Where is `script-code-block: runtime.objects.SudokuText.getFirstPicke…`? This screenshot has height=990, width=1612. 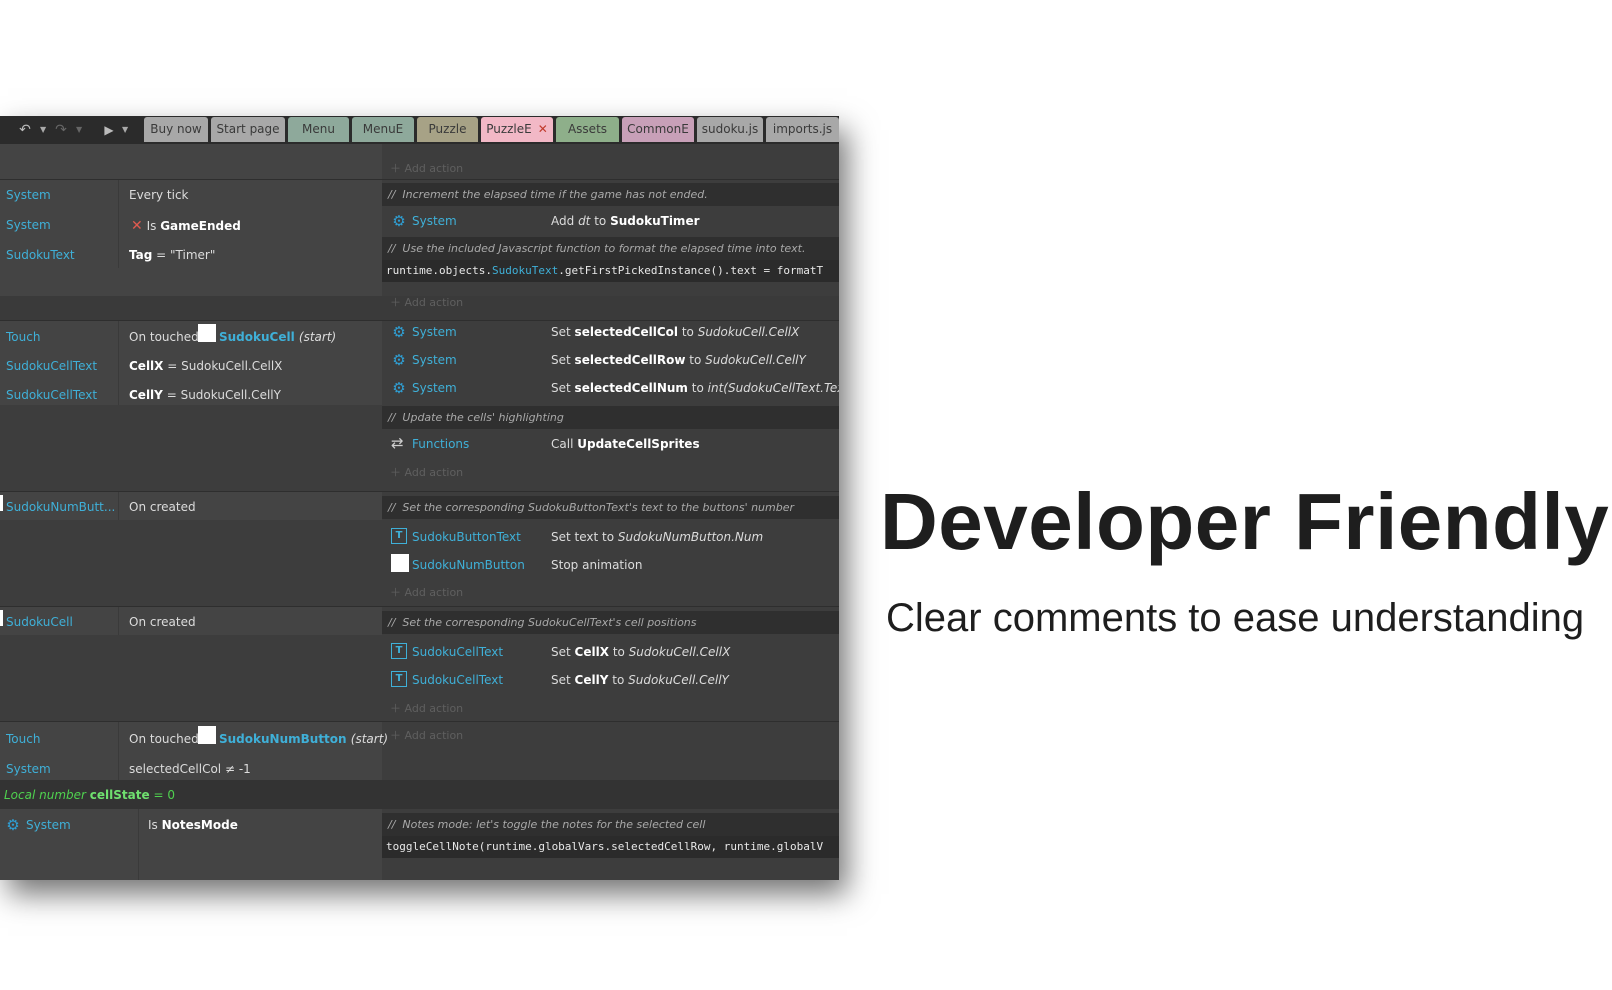
script-code-block: runtime.objects.SudokuText.getFirstPicke… is located at coordinates (610, 271).